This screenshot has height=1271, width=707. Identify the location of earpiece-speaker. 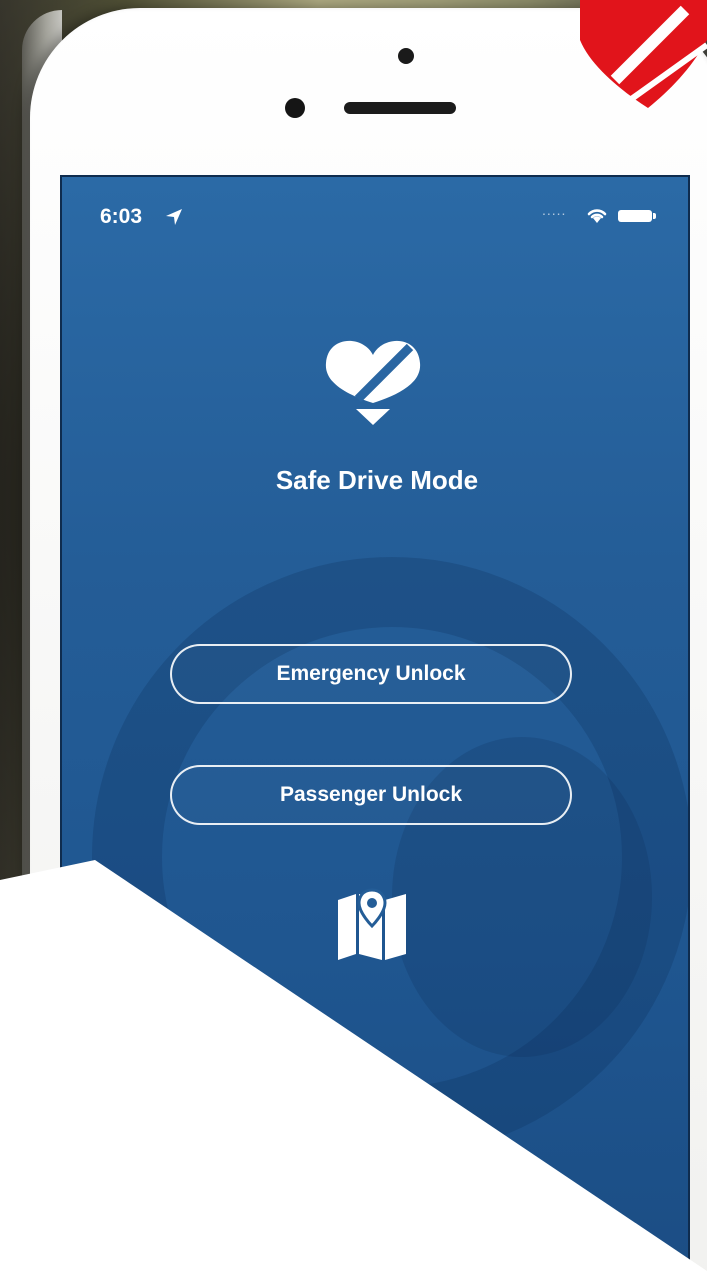
(400, 108).